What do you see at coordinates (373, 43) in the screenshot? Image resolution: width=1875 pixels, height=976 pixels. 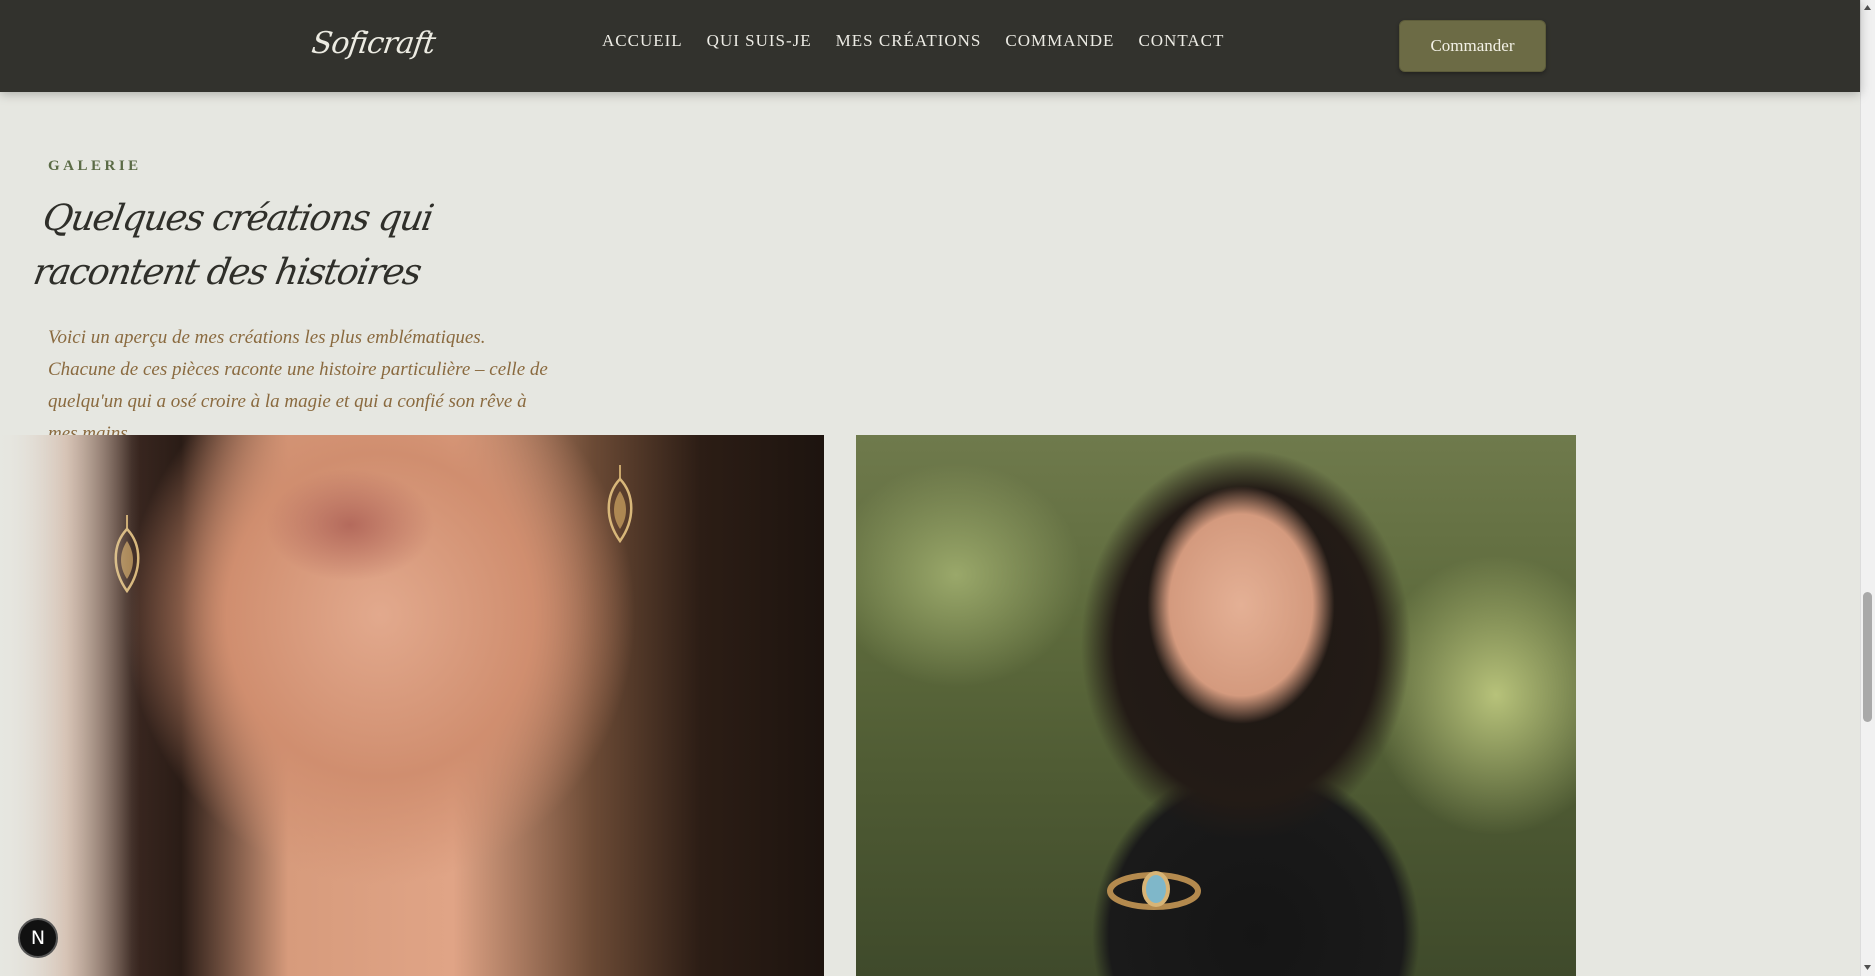 I see `site-logo: Soficraft` at bounding box center [373, 43].